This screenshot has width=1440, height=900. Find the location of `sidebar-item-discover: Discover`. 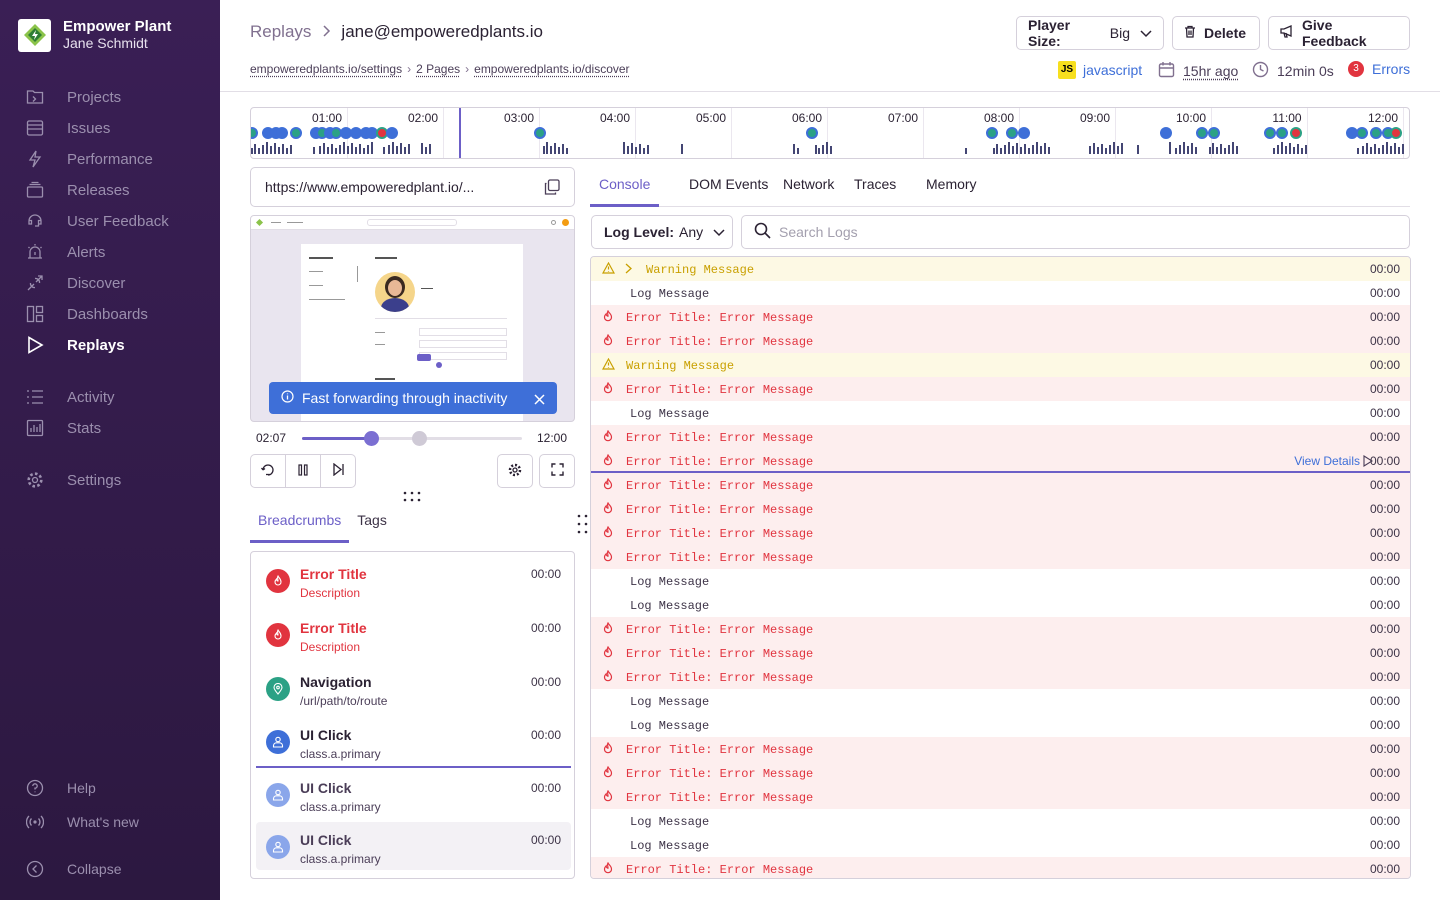

sidebar-item-discover: Discover is located at coordinates (74, 283).